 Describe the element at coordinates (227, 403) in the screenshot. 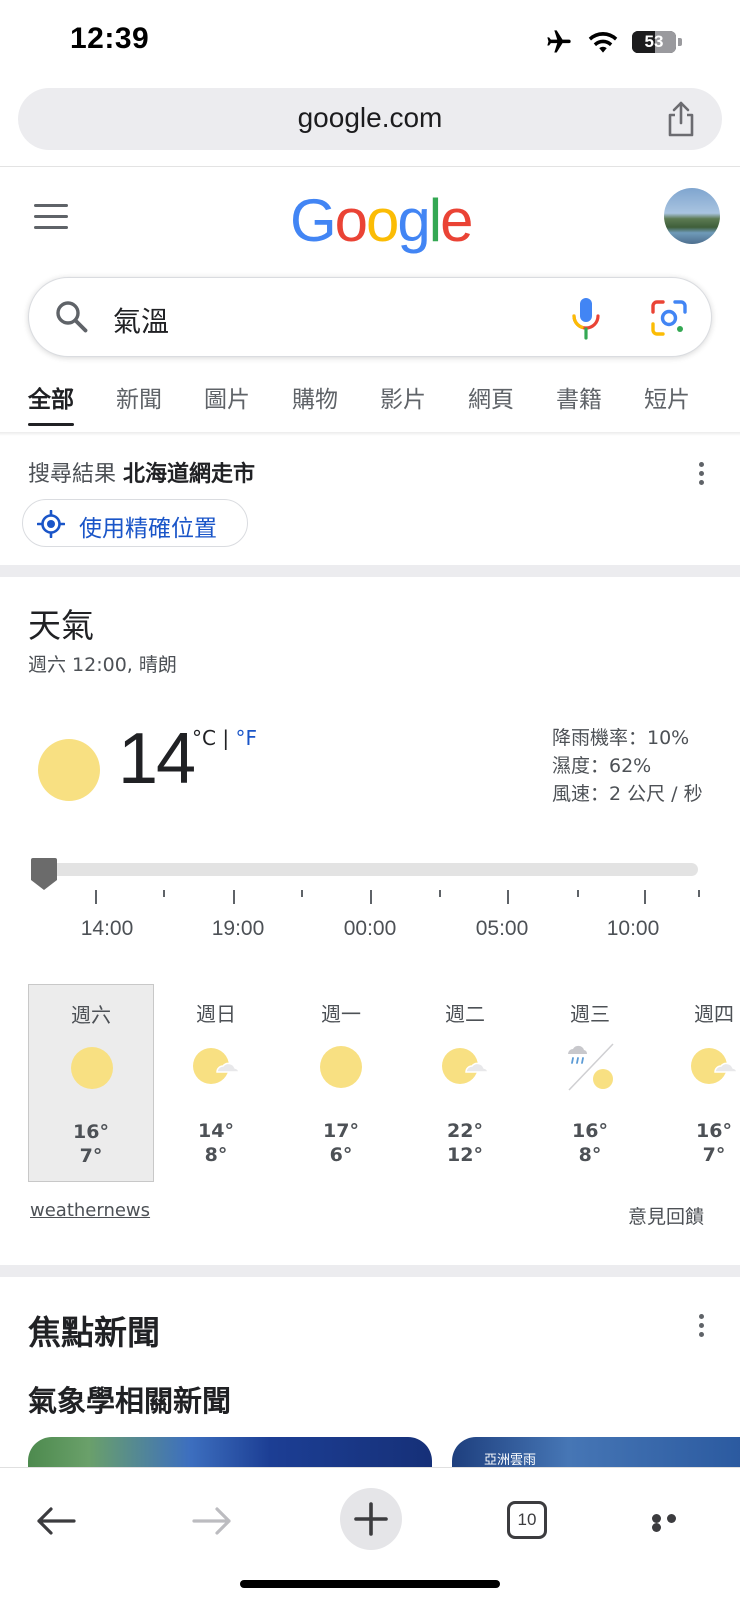

I see `tab-images: 圖片` at that location.